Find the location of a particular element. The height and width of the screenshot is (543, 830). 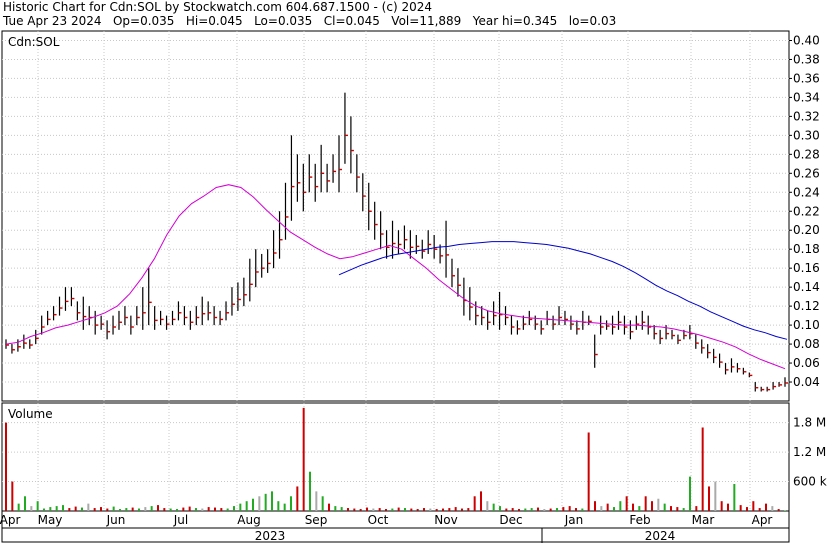

price-tick-label: 0.10 is located at coordinates (806, 325).